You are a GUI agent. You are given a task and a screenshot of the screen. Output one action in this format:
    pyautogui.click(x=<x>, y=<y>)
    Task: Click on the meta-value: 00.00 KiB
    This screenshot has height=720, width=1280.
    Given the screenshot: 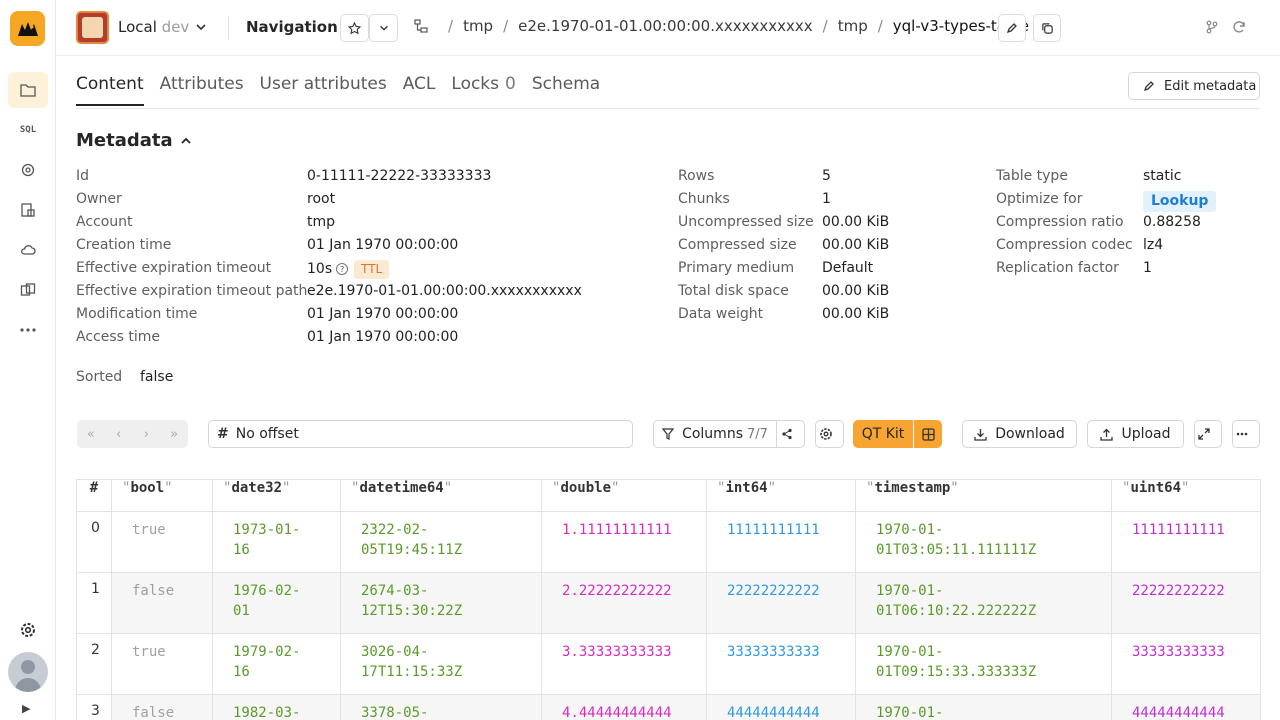 What is the action you would take?
    pyautogui.click(x=856, y=245)
    